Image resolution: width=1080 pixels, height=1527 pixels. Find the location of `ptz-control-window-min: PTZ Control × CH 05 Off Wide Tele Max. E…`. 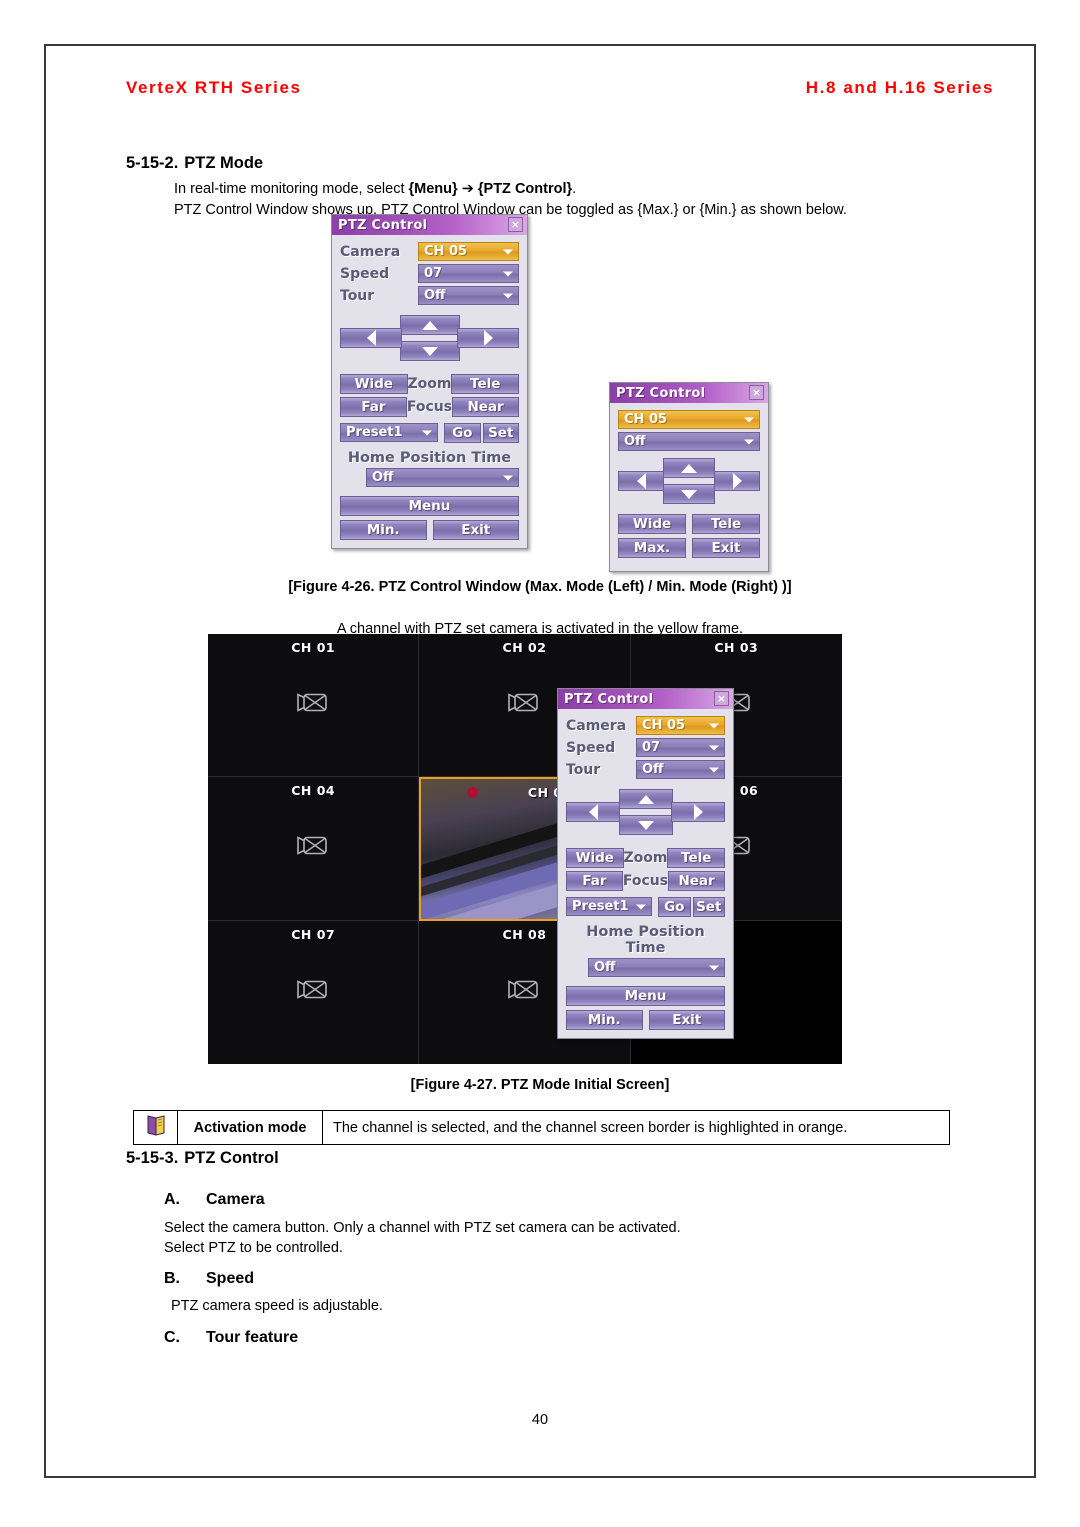

ptz-control-window-min: PTZ Control × CH 05 Off Wide Tele Max. E… is located at coordinates (689, 477).